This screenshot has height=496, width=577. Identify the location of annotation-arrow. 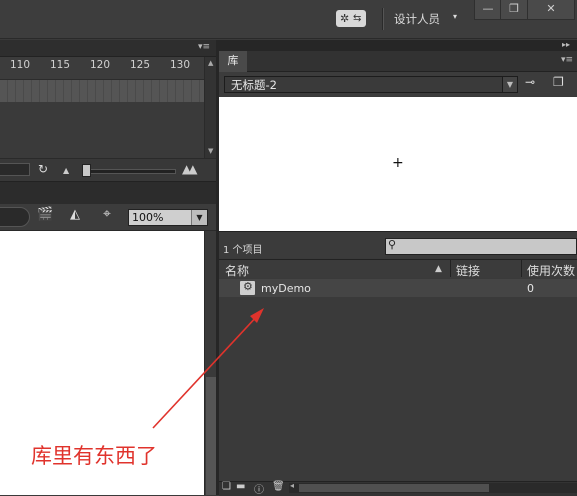
(208, 368).